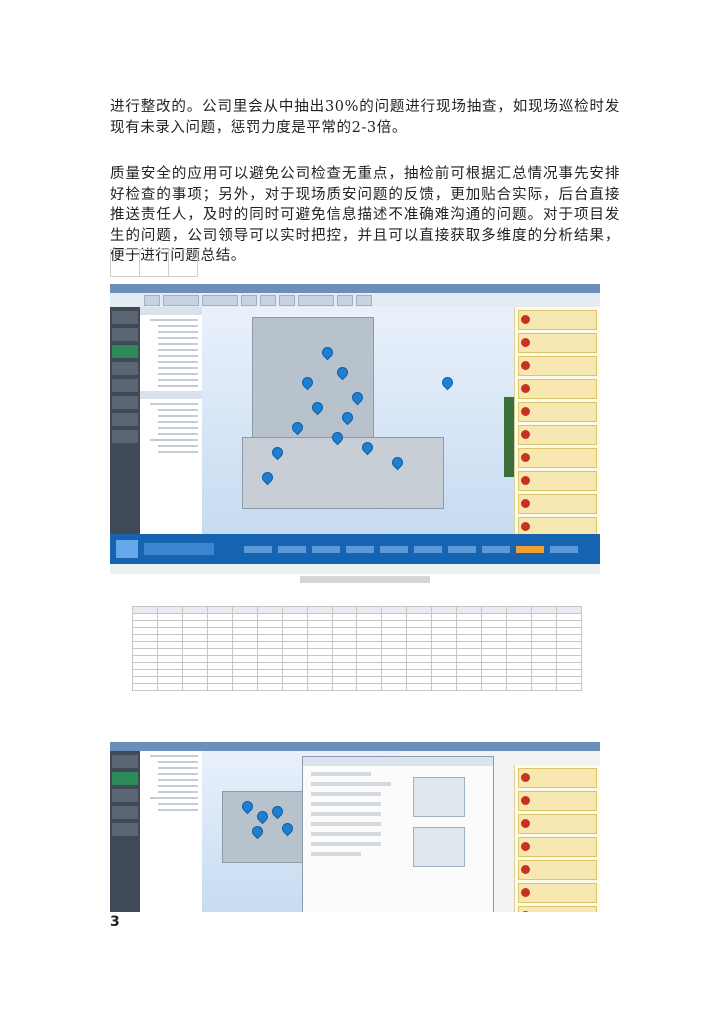 The width and height of the screenshot is (724, 1024). Describe the element at coordinates (357, 617) in the screenshot. I see `table-row` at that location.